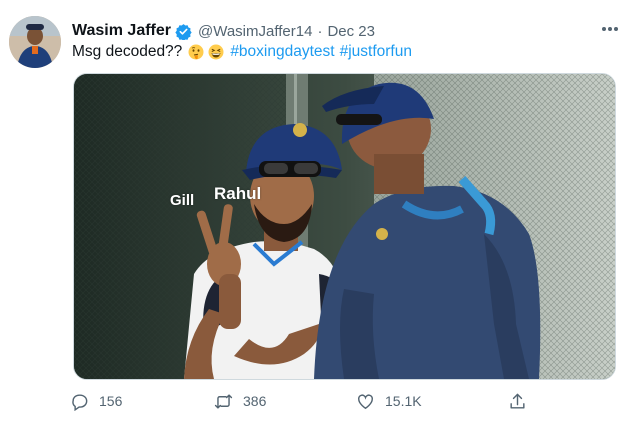 The image size is (640, 425). What do you see at coordinates (96, 401) in the screenshot?
I see `reply-button: 156` at bounding box center [96, 401].